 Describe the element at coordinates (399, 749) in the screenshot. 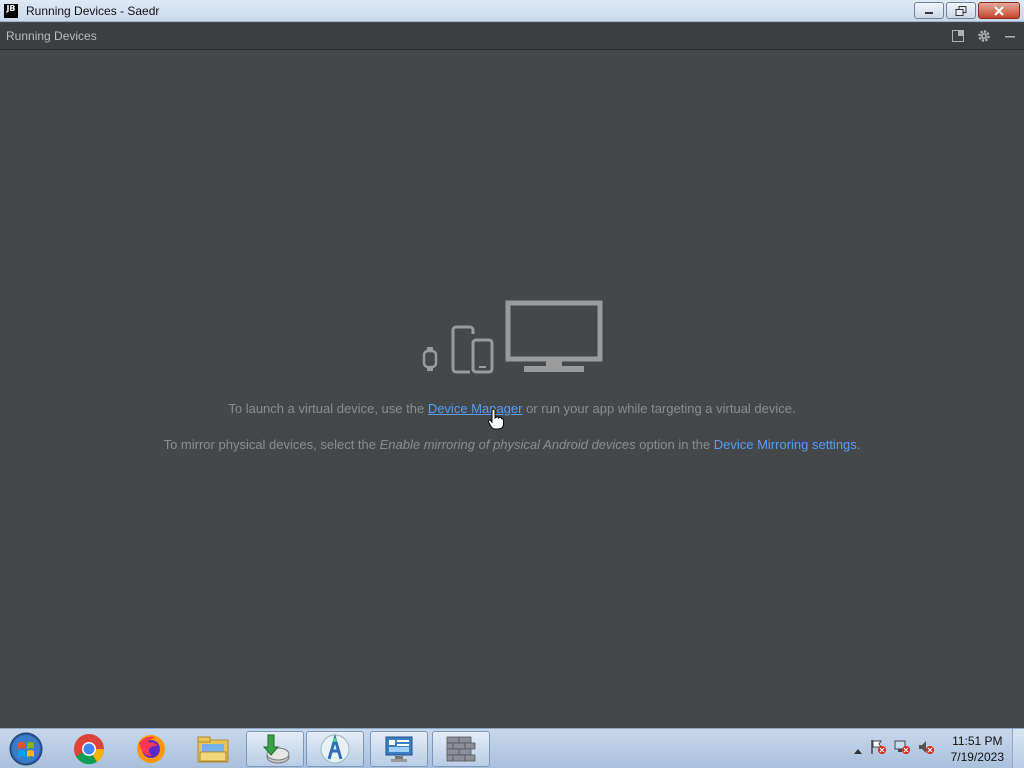

I see `control-panel-icon` at that location.